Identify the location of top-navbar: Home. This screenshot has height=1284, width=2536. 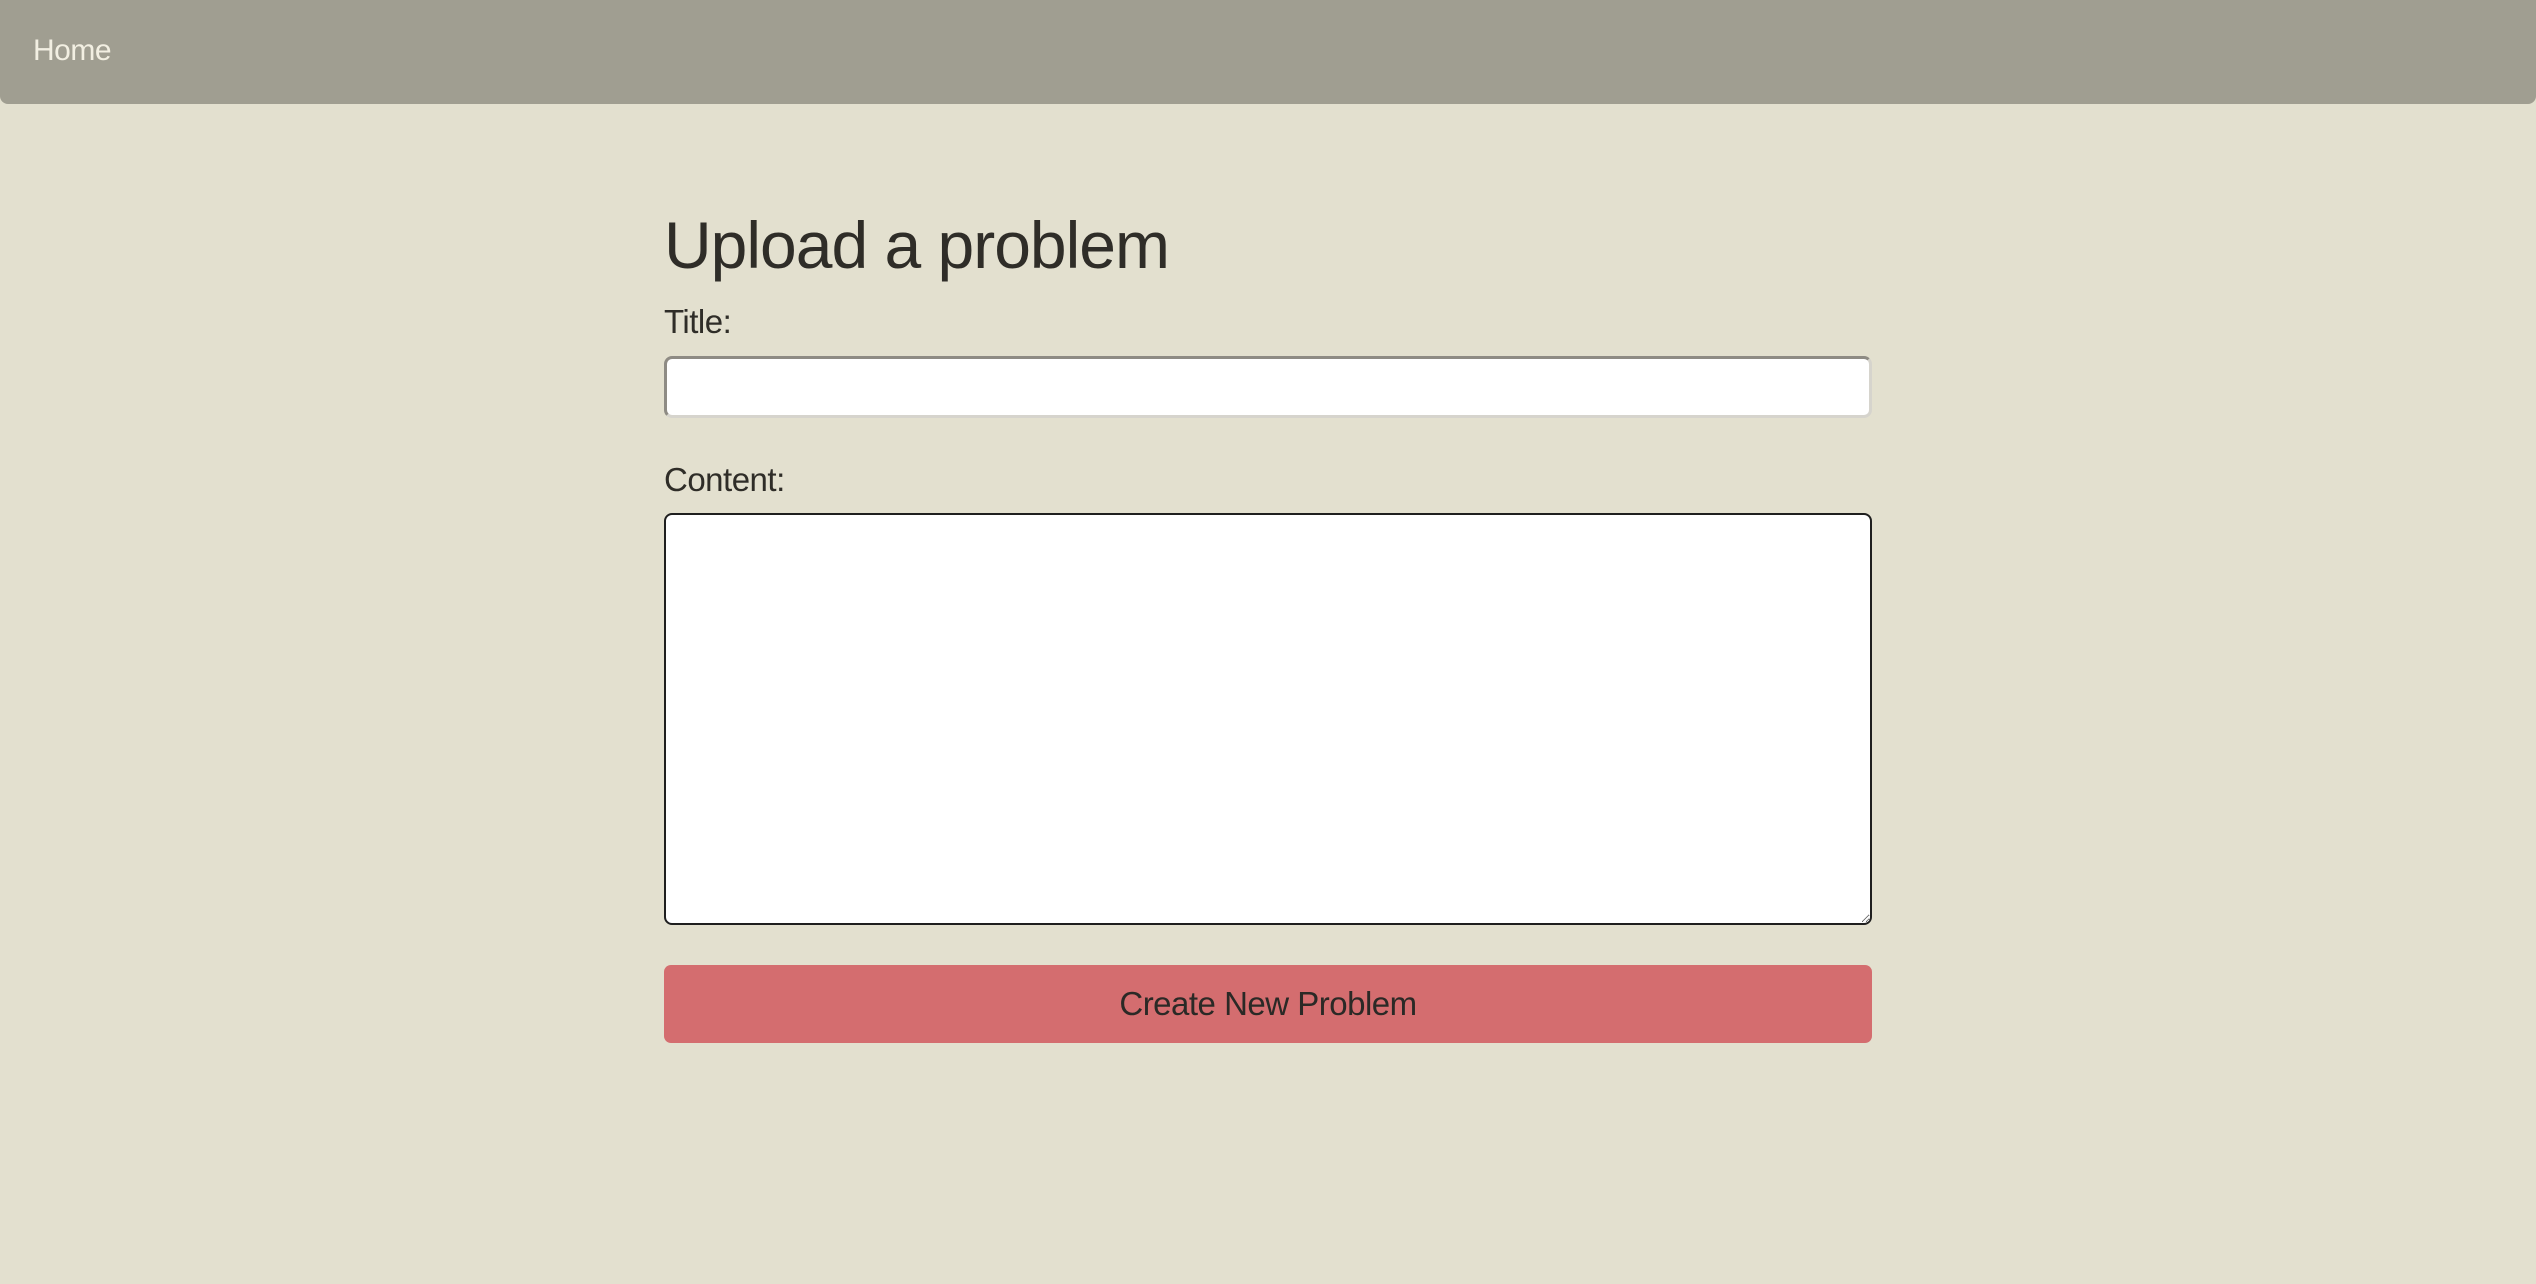
(1268, 52).